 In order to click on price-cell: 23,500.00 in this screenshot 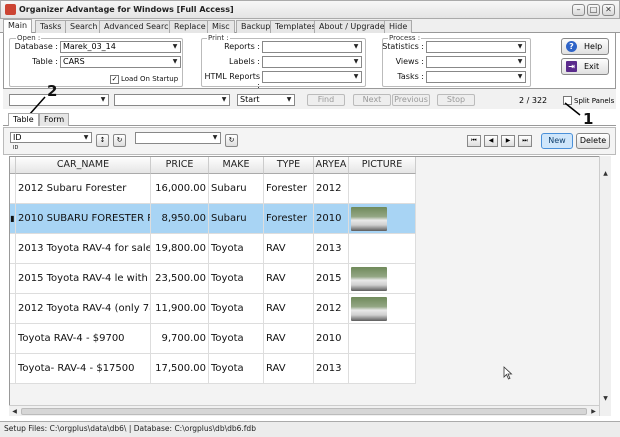, I will do `click(180, 279)`.